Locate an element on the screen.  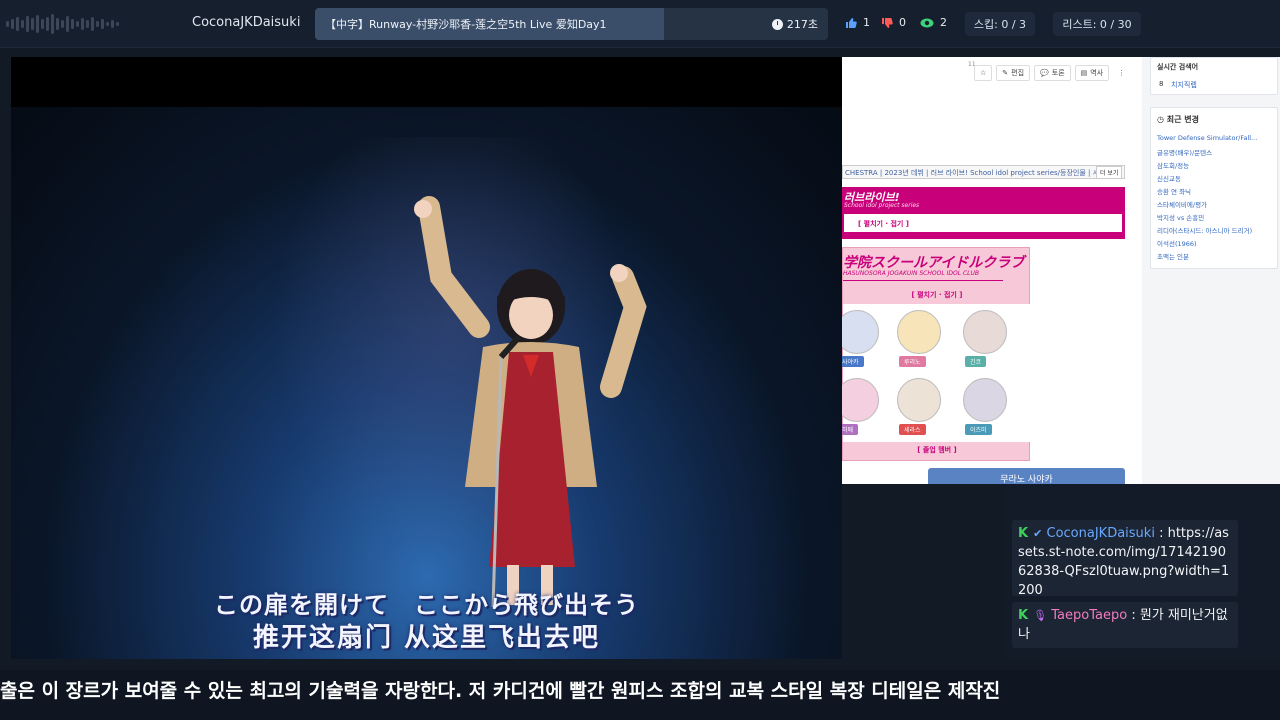
club-fold-toggle: [ 펼치기 · 접기 ] is located at coordinates (937, 295).